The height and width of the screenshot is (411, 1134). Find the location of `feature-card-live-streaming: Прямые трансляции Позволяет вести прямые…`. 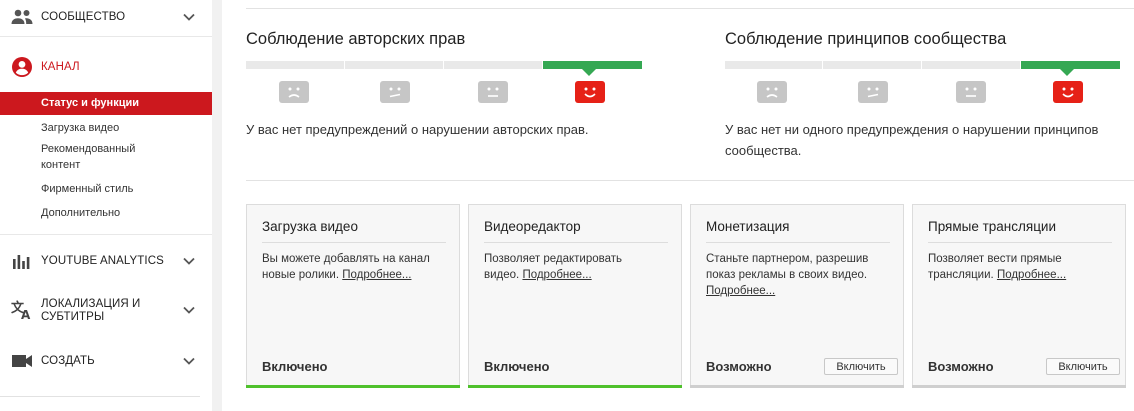

feature-card-live-streaming: Прямые трансляции Позволяет вести прямые… is located at coordinates (1019, 296).